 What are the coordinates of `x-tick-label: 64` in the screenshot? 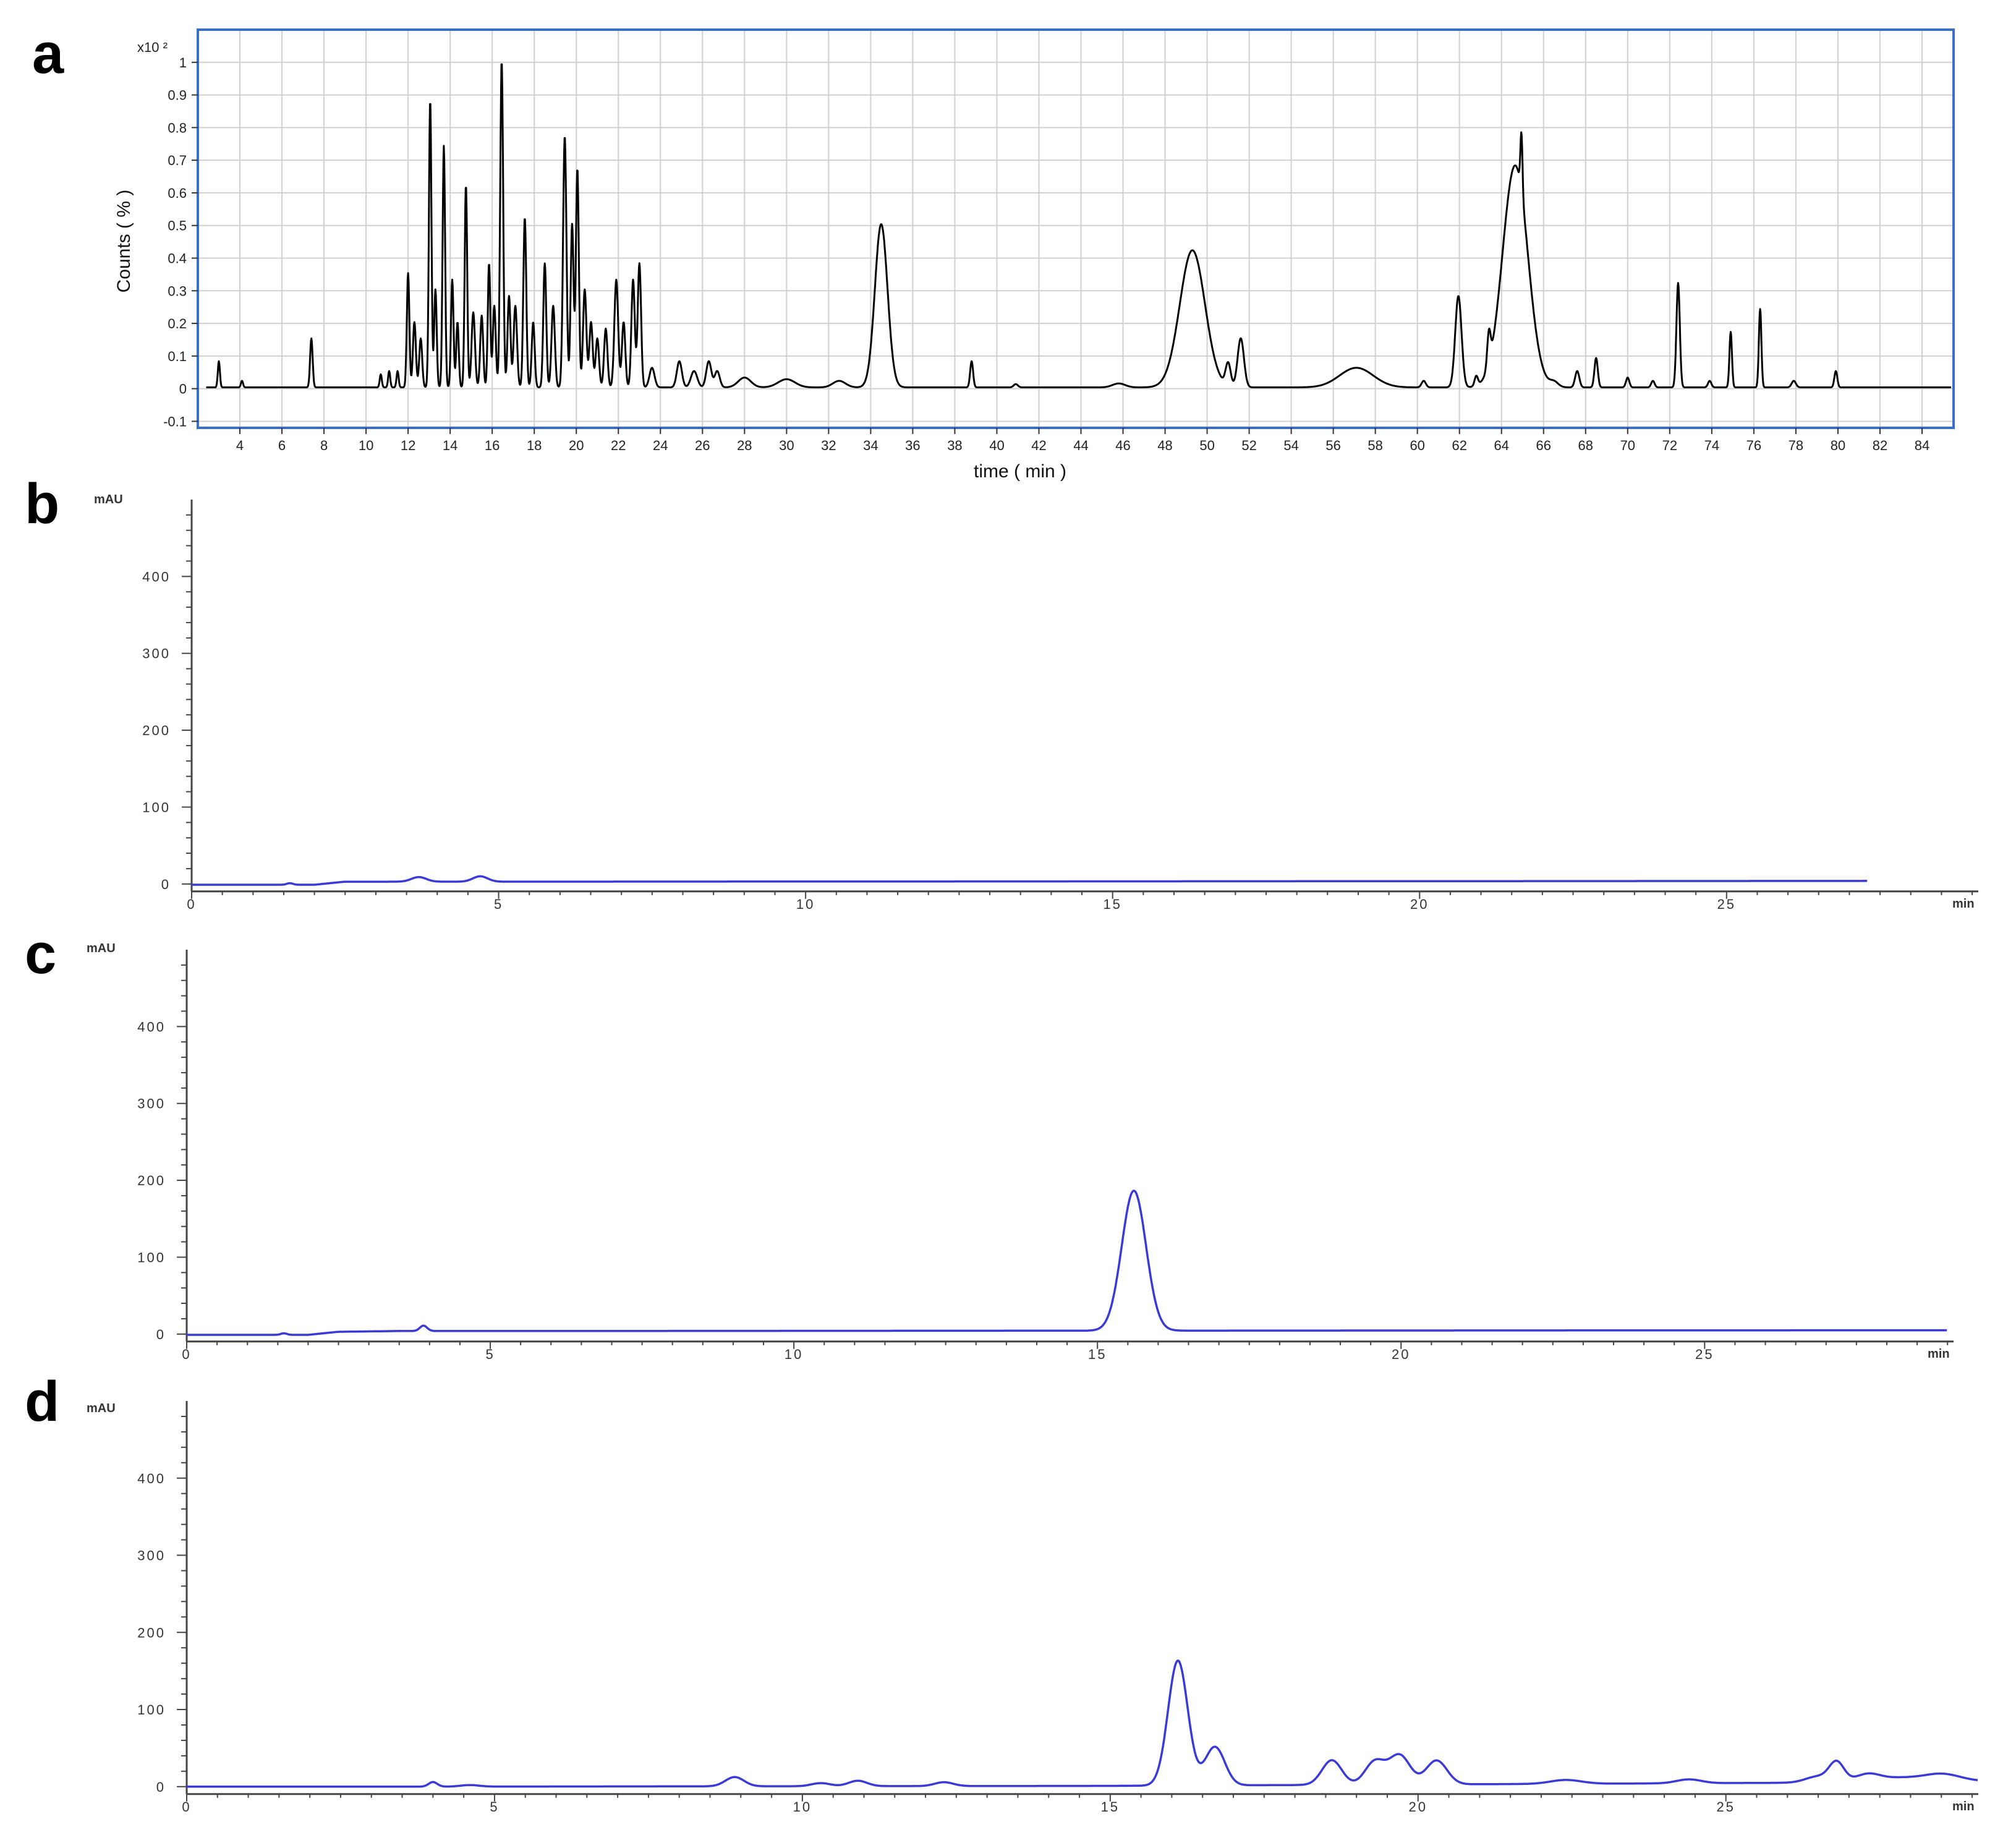 It's located at (1501, 445).